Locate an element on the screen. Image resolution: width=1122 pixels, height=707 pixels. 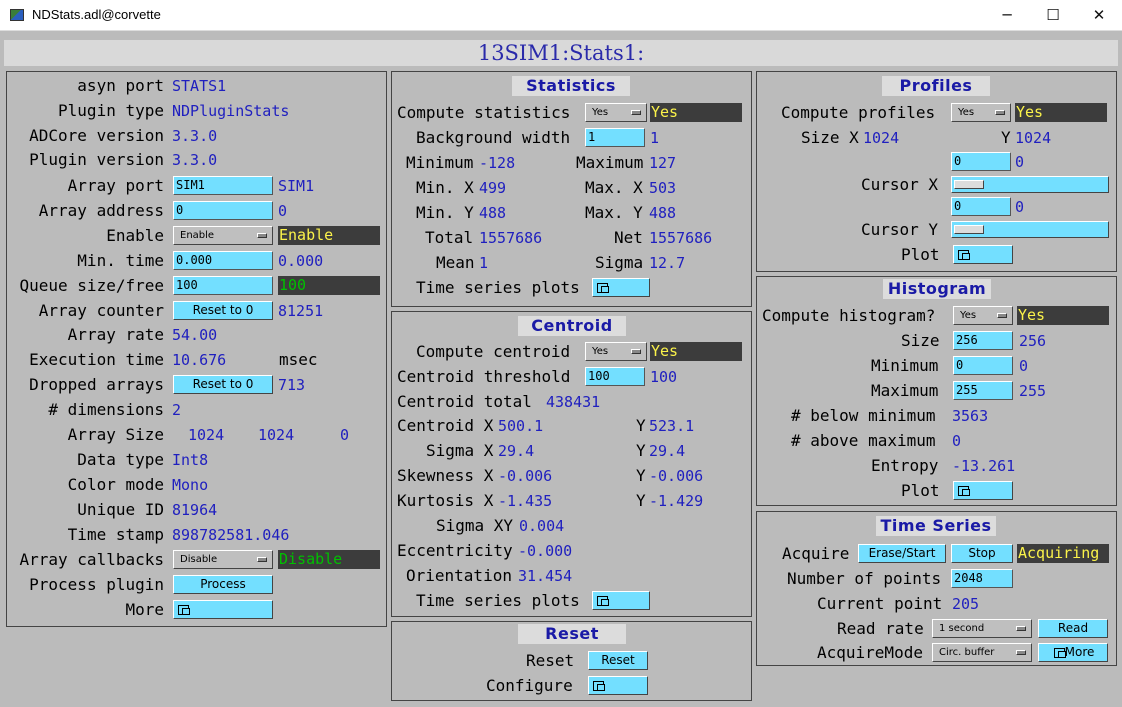
centroid-x-label: Centroid X is located at coordinates (445, 425).